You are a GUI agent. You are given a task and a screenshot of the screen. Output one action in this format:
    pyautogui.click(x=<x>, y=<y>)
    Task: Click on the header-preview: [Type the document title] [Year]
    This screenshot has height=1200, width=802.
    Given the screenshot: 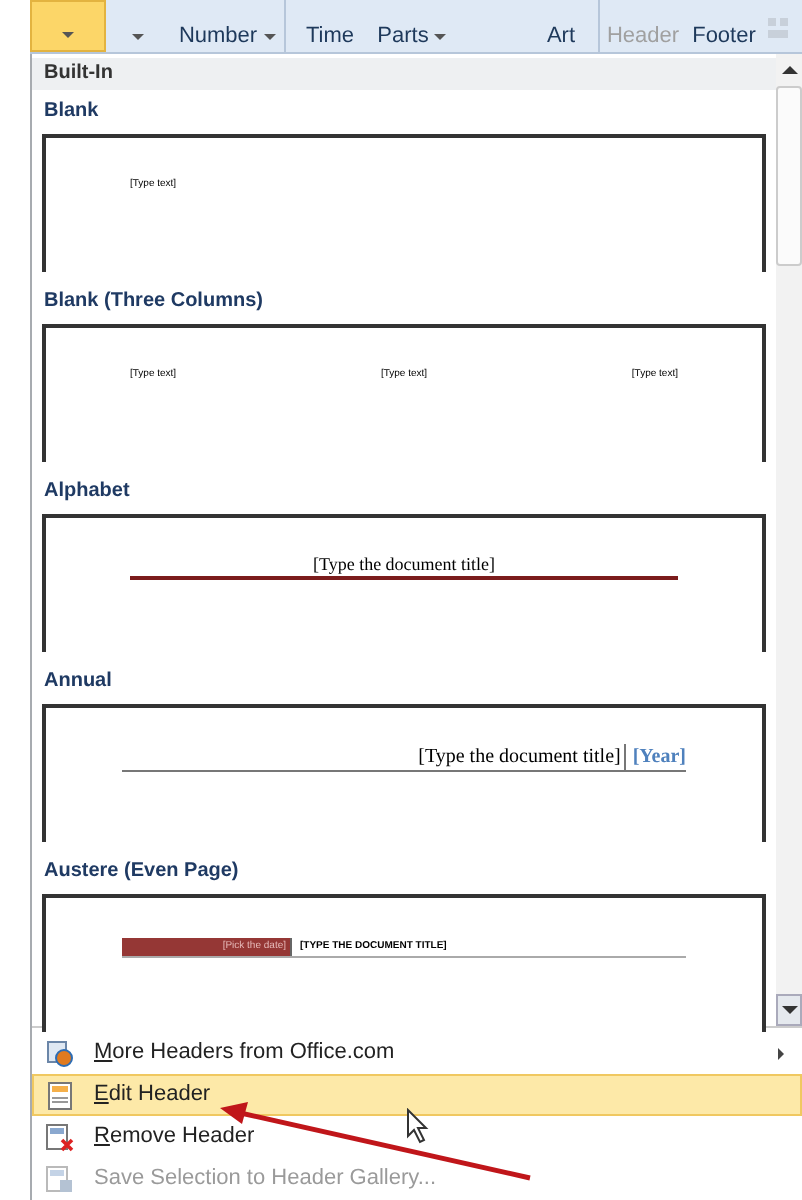 What is the action you would take?
    pyautogui.click(x=404, y=773)
    